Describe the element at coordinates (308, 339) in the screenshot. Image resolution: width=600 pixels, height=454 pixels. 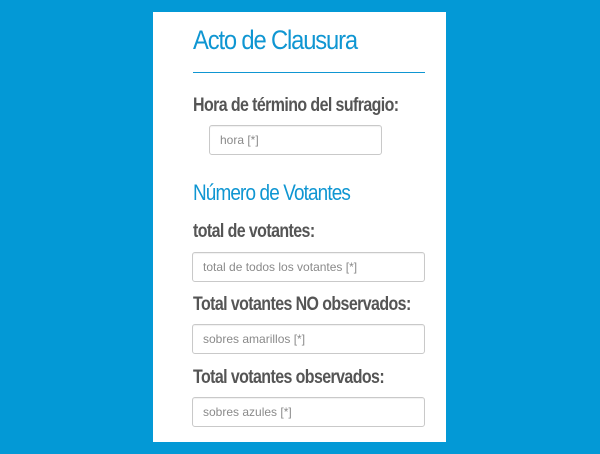
I see `not-observed-voters-input` at that location.